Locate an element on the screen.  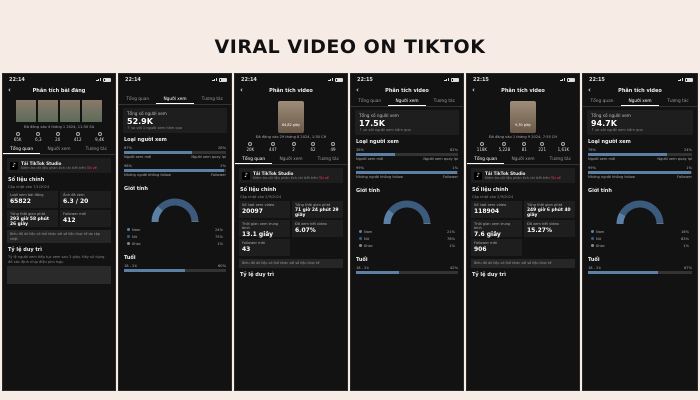
legend-row: Khác 1% is located at coordinates (640, 245).